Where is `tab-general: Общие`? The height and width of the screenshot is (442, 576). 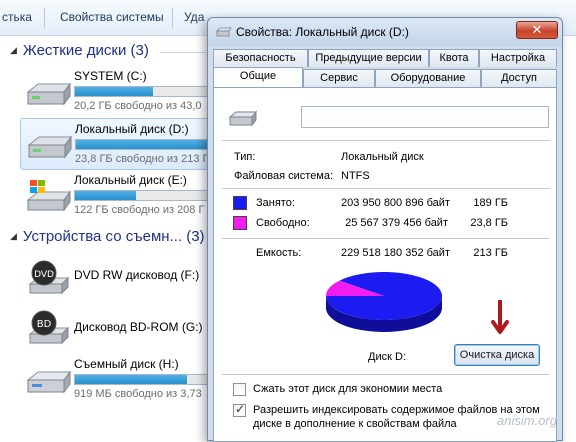
tab-general: Общие is located at coordinates (258, 77).